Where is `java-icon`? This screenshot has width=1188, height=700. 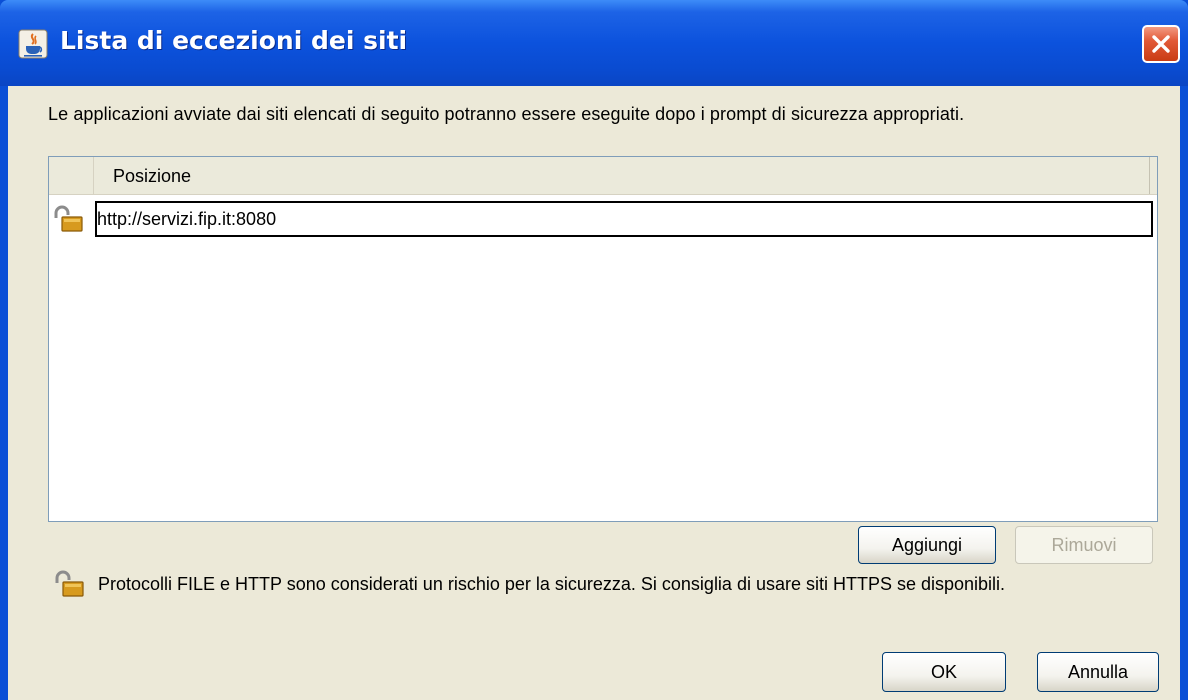
java-icon is located at coordinates (33, 44).